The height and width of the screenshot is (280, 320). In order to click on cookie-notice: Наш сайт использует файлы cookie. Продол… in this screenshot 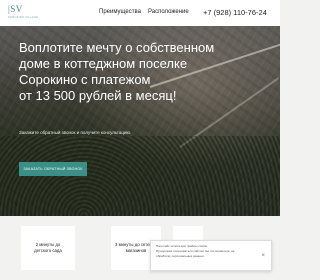, I will do `click(211, 255)`.